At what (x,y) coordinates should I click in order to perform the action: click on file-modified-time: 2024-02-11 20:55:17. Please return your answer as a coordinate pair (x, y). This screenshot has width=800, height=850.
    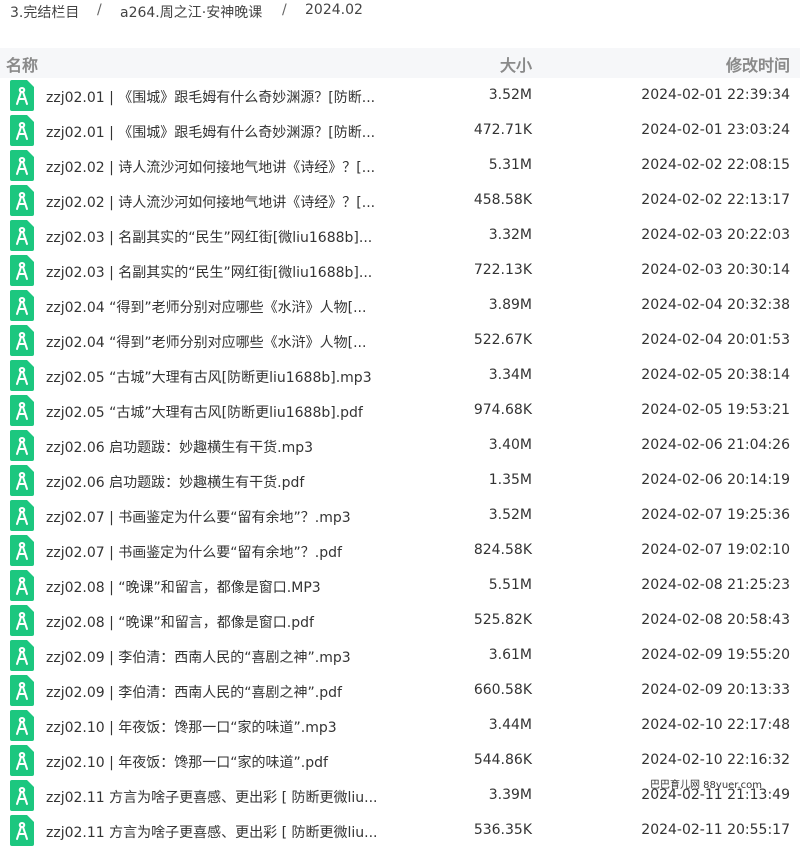
    Looking at the image, I should click on (715, 830).